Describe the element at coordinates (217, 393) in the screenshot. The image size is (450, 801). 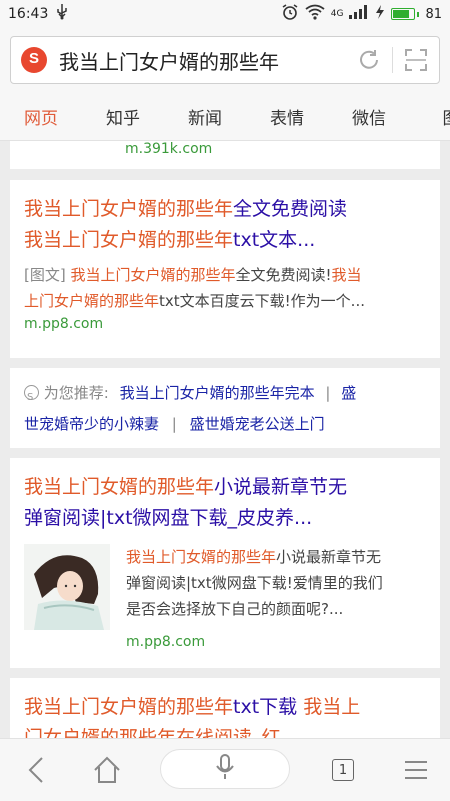
I see `recommend-link: 我当上门女户婿的那些年完本` at that location.